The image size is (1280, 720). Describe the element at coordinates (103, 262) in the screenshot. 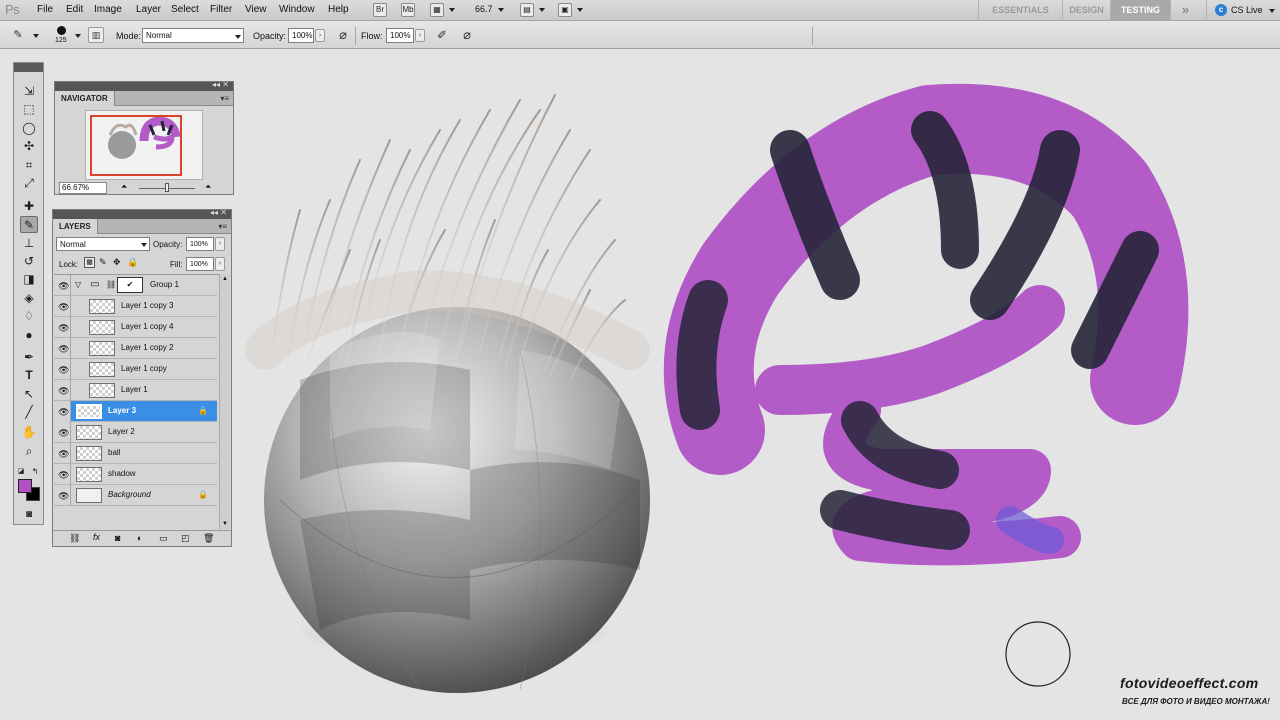

I see `lock-image-pixels-icon: ✎` at that location.